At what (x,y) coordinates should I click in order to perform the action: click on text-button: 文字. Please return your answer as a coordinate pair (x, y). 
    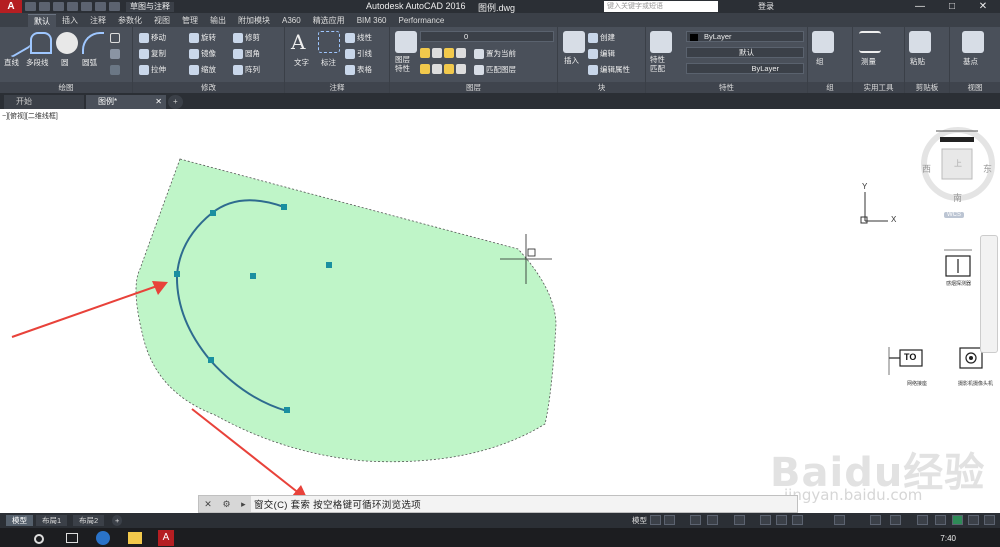
    Looking at the image, I should click on (301, 62).